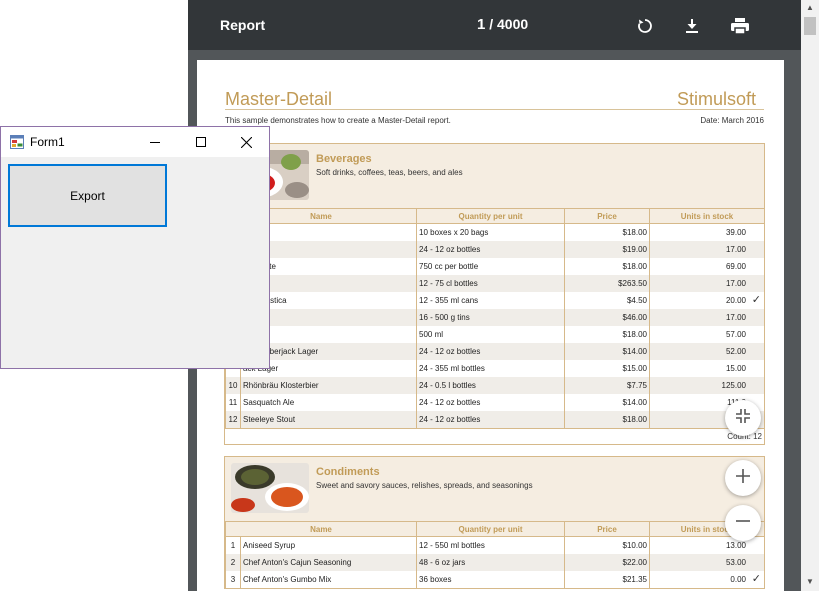  I want to click on export-button: Export, so click(87, 195).